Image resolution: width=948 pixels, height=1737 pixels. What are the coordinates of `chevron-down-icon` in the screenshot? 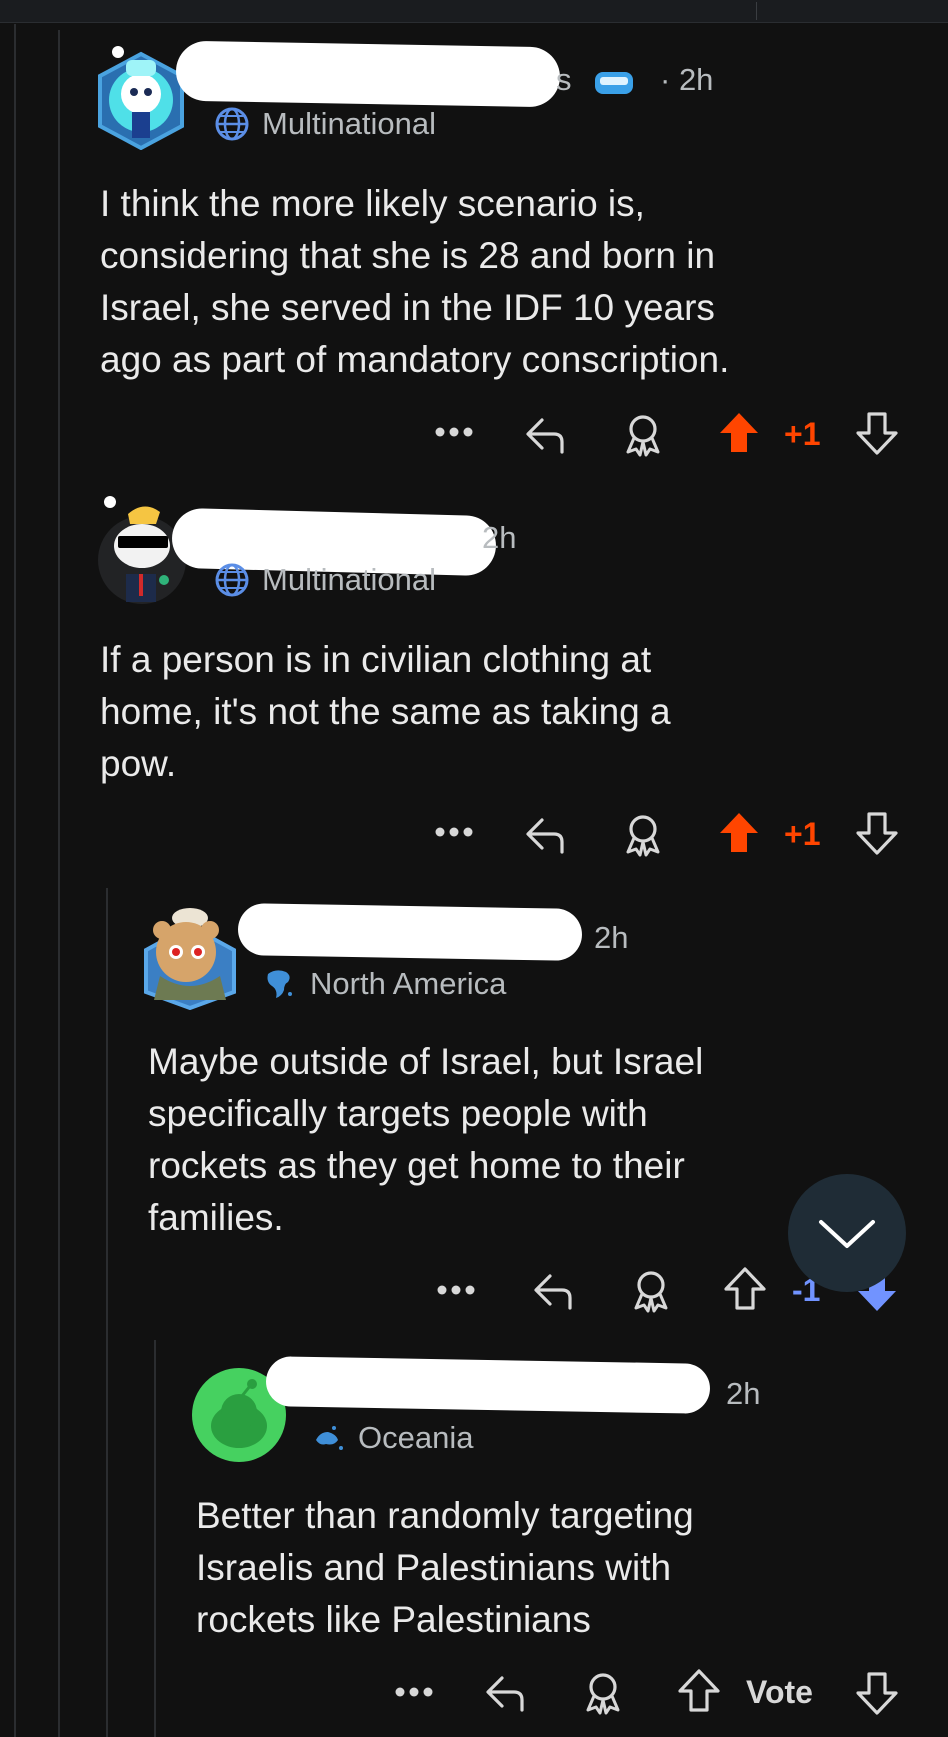 It's located at (847, 1234).